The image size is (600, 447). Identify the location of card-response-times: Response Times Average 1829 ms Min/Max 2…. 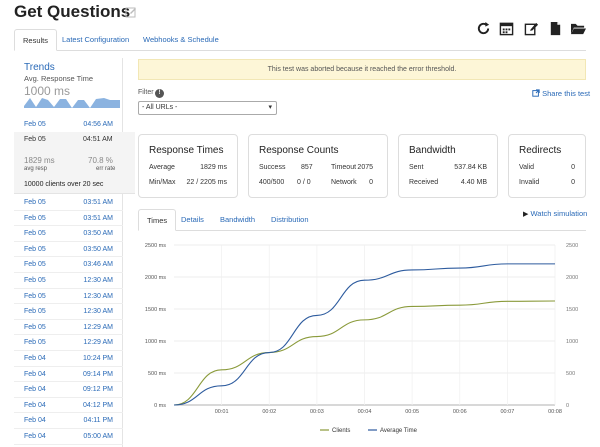
(188, 166).